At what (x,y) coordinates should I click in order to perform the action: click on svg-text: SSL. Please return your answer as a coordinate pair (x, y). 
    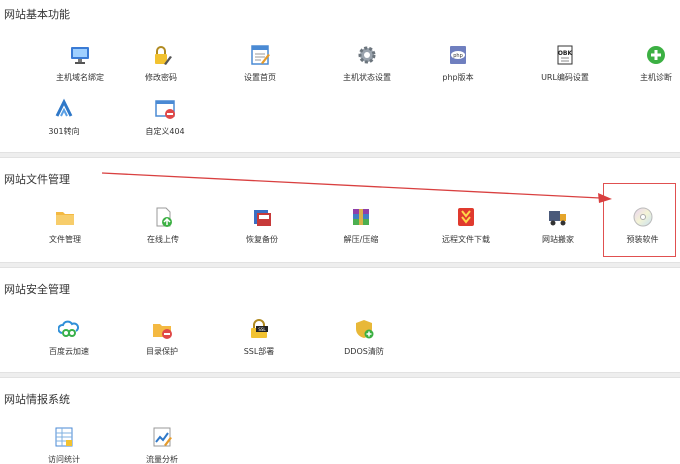
    Looking at the image, I should click on (262, 329).